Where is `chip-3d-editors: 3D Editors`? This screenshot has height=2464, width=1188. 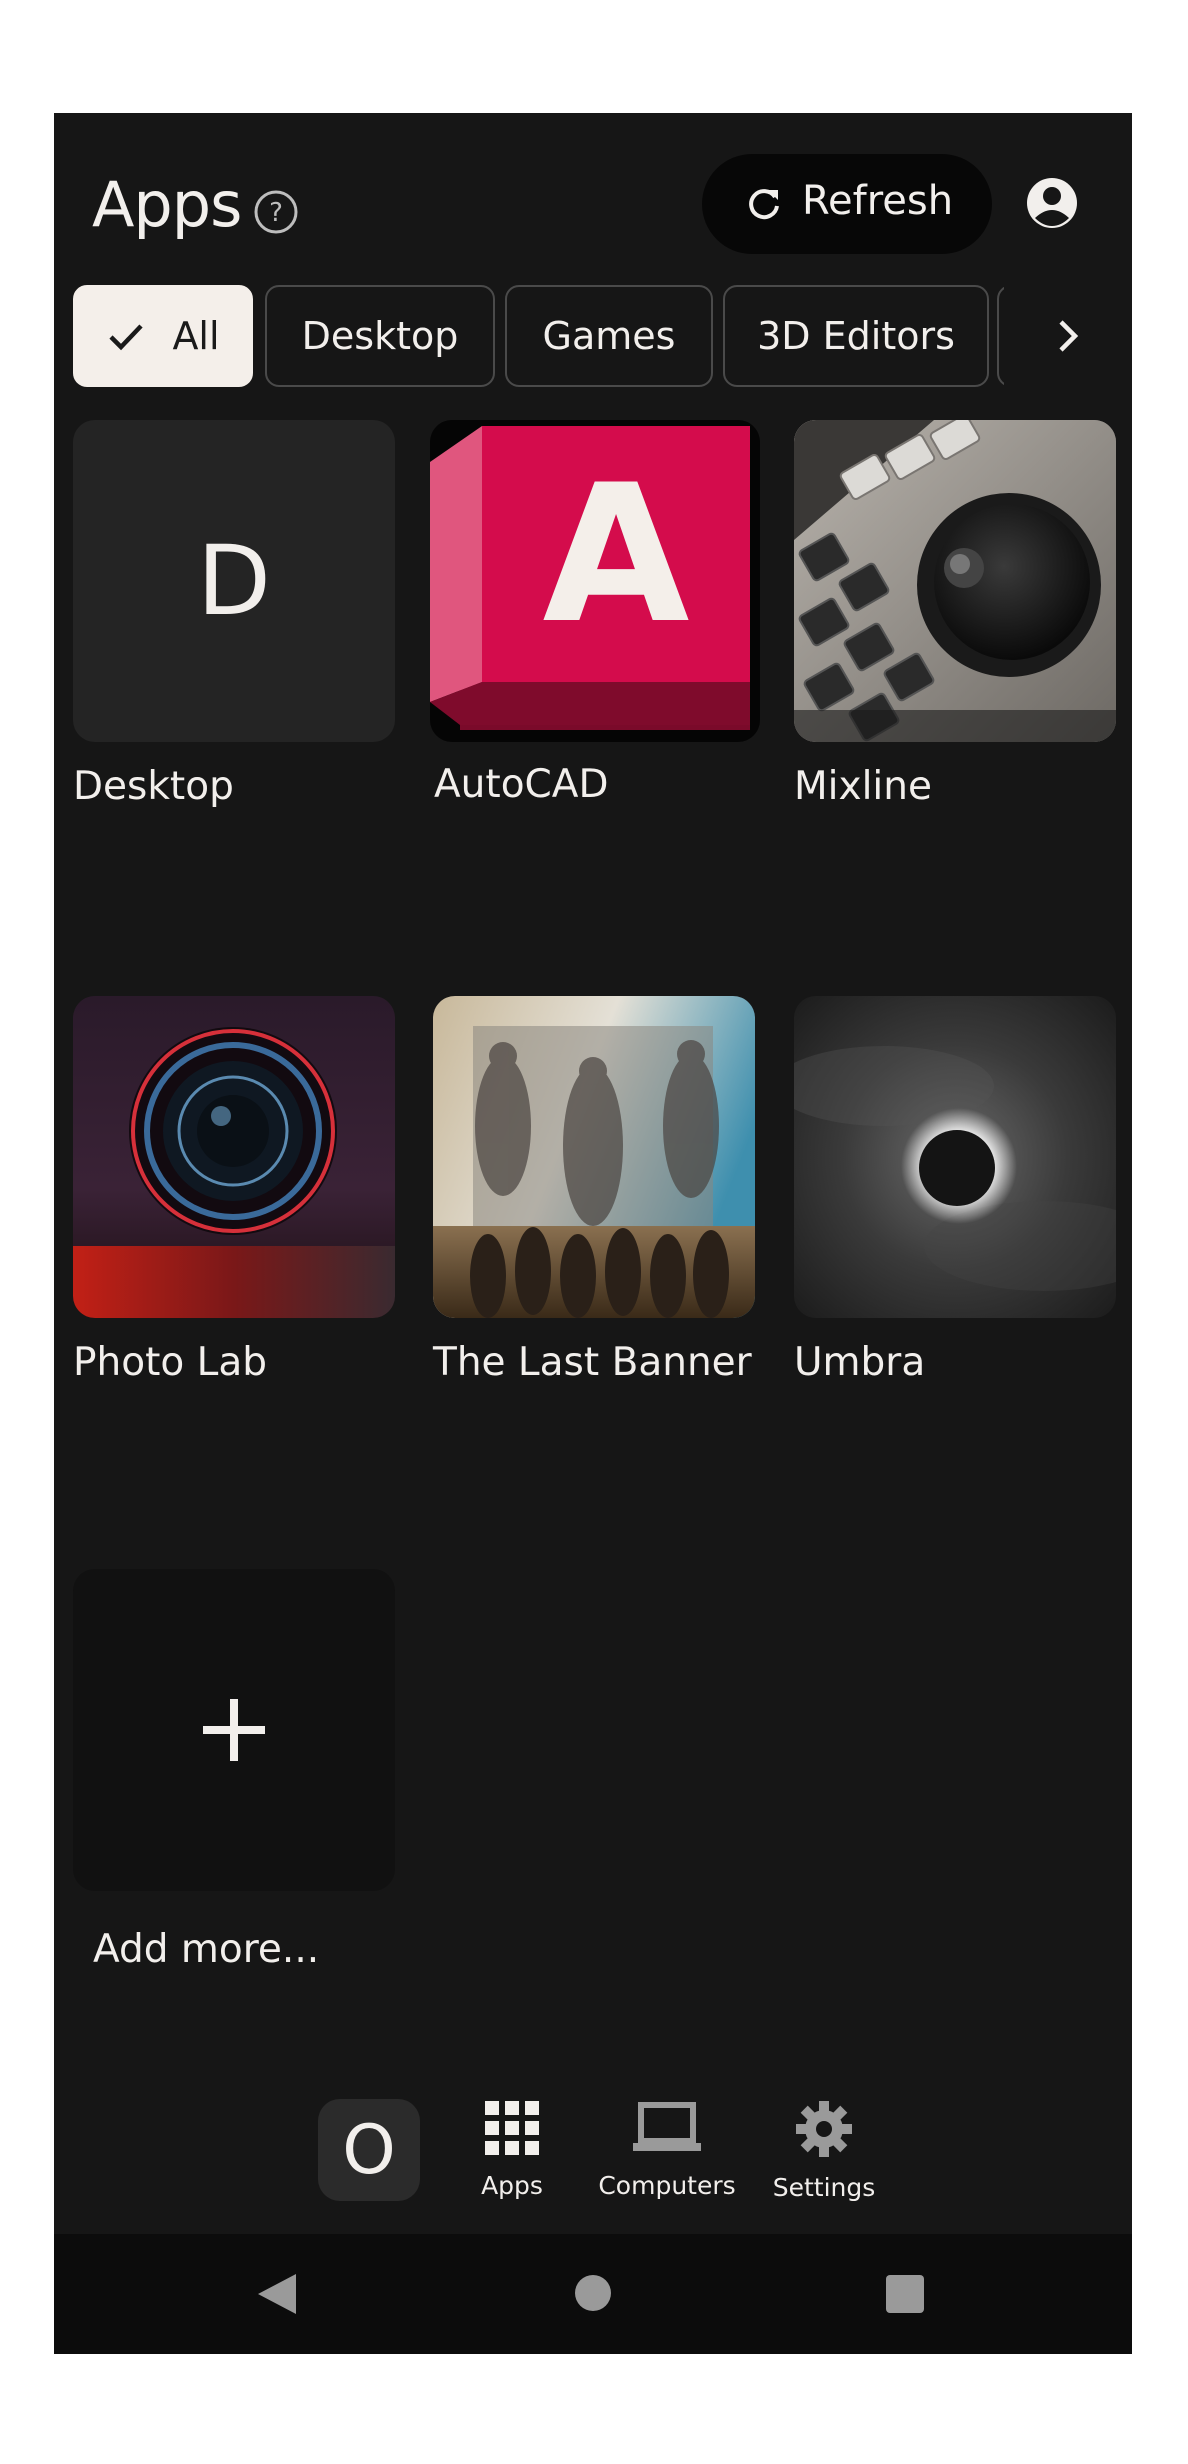
chip-3d-editors: 3D Editors is located at coordinates (856, 336).